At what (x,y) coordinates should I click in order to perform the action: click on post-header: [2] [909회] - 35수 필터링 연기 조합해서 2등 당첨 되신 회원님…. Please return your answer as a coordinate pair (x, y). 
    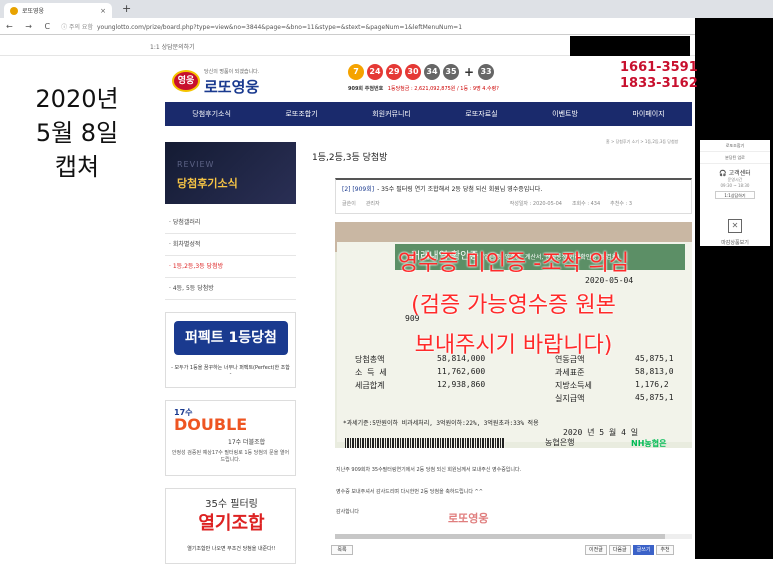
    Looking at the image, I should click on (513, 196).